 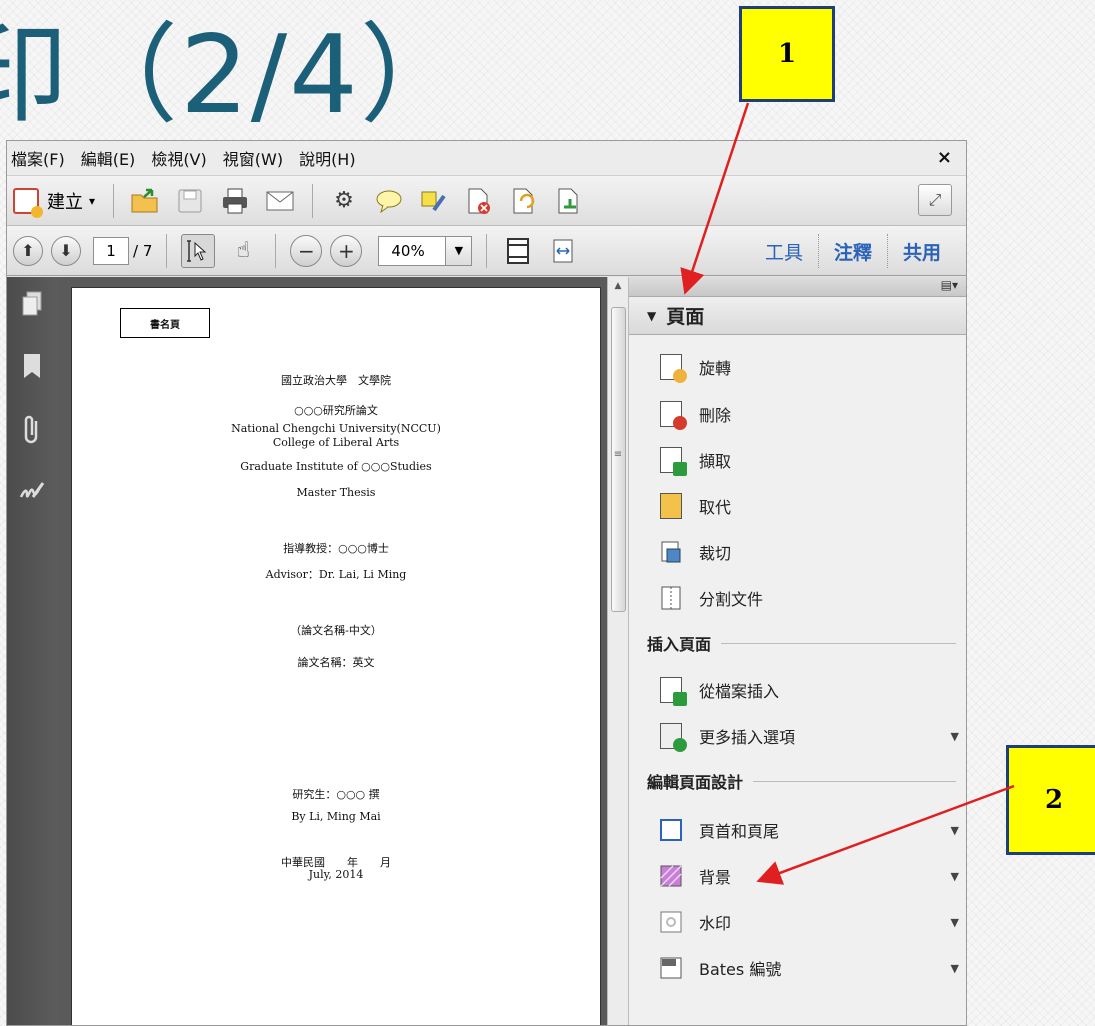 What do you see at coordinates (922, 251) in the screenshot?
I see `tab-share: 共用` at bounding box center [922, 251].